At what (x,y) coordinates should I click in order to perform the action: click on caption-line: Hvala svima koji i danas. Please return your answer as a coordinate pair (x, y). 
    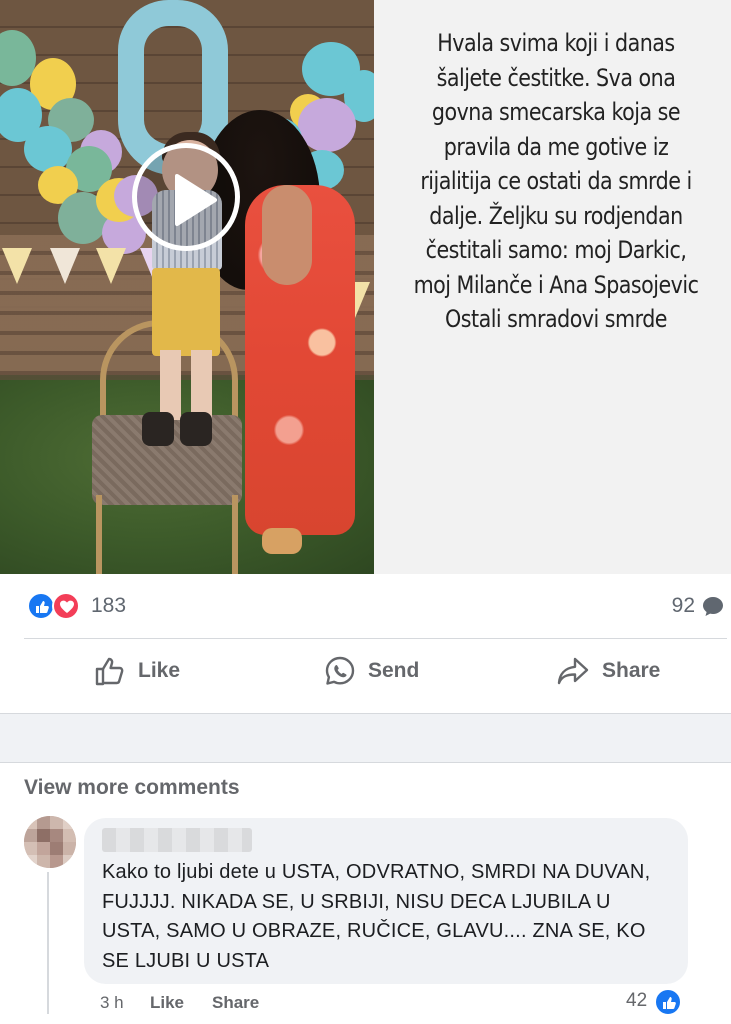
    Looking at the image, I should click on (556, 43).